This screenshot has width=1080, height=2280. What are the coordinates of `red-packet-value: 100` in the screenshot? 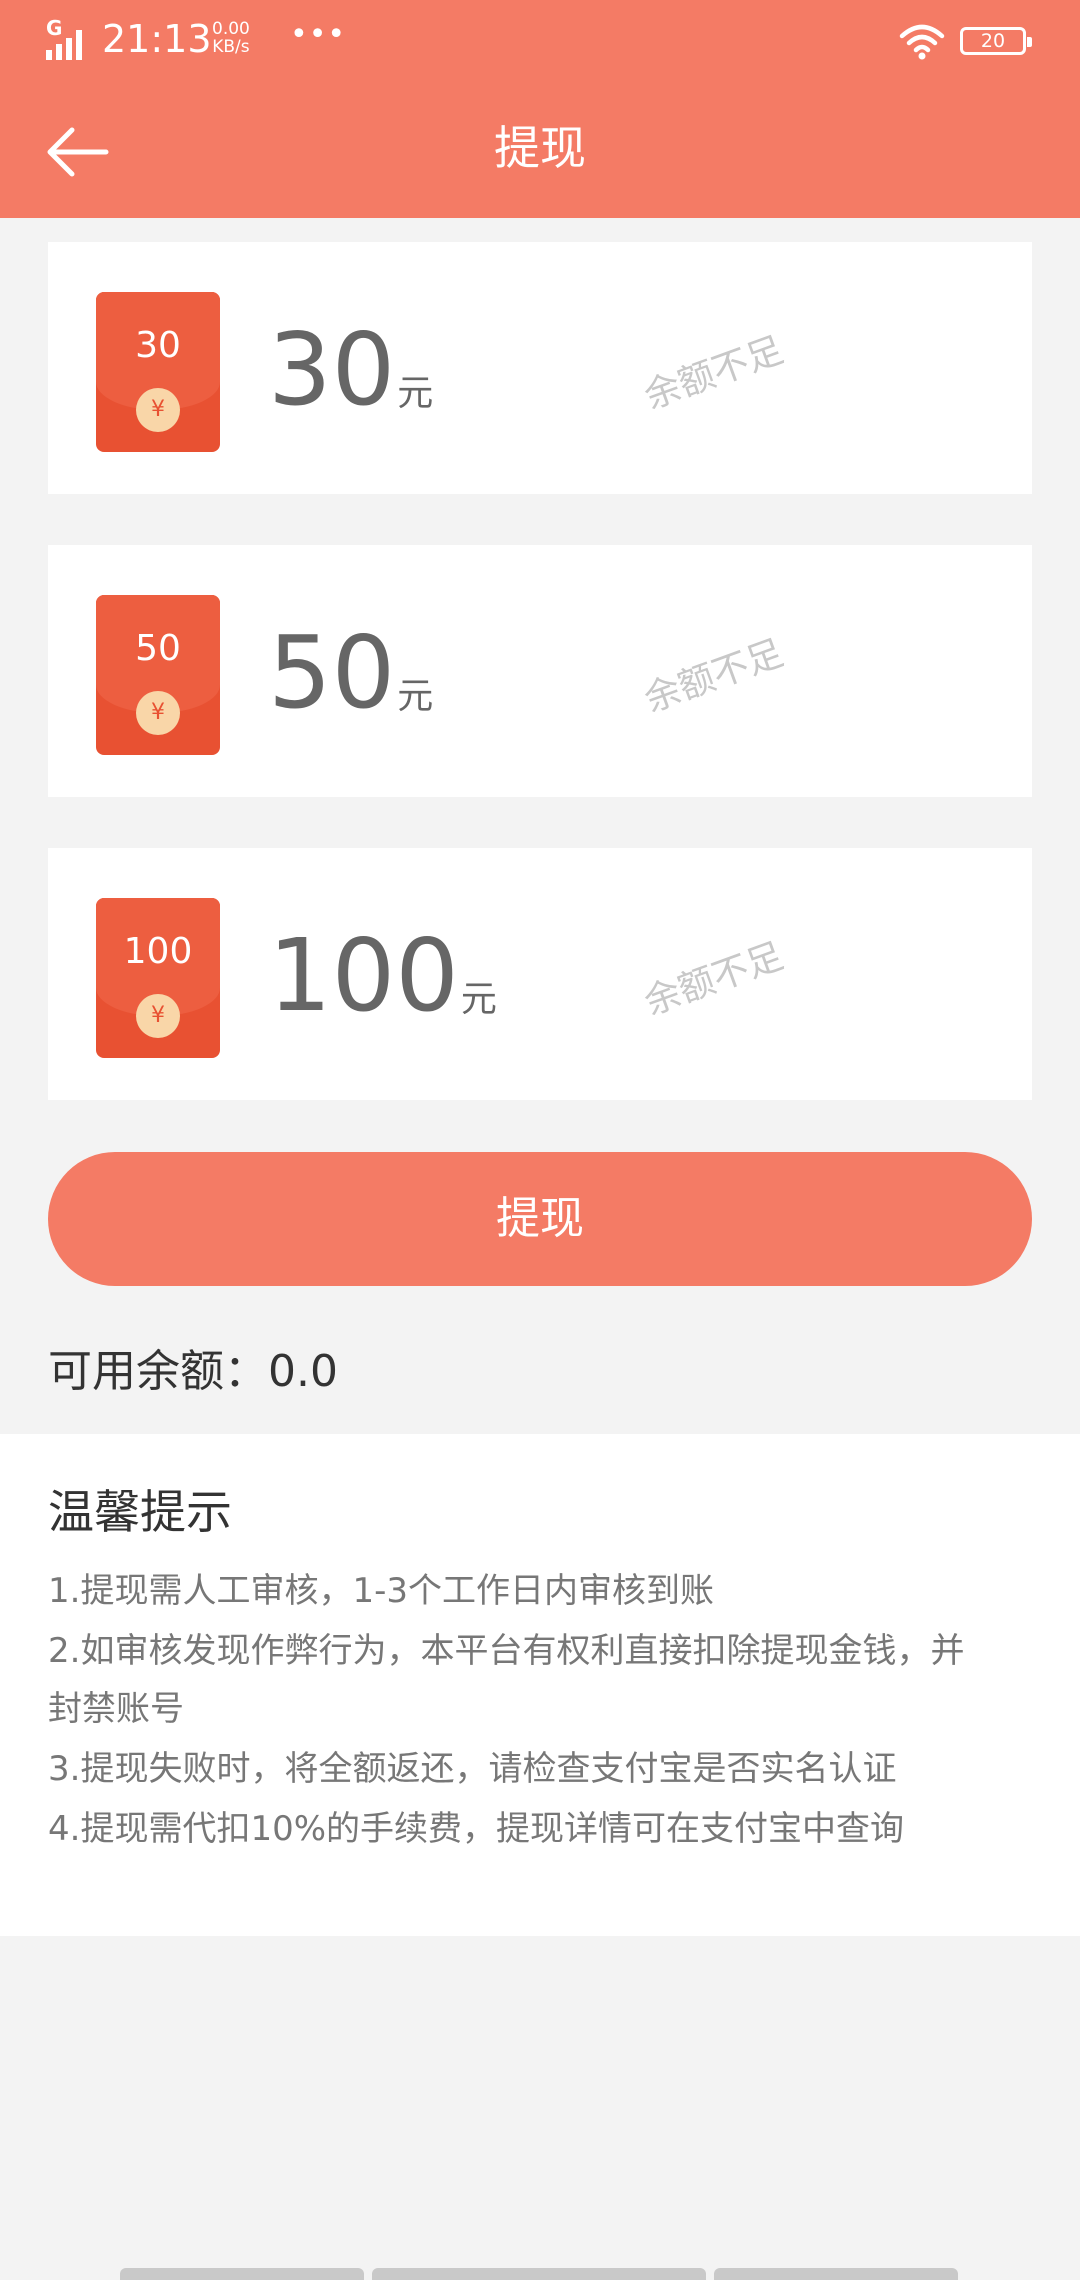 It's located at (158, 951).